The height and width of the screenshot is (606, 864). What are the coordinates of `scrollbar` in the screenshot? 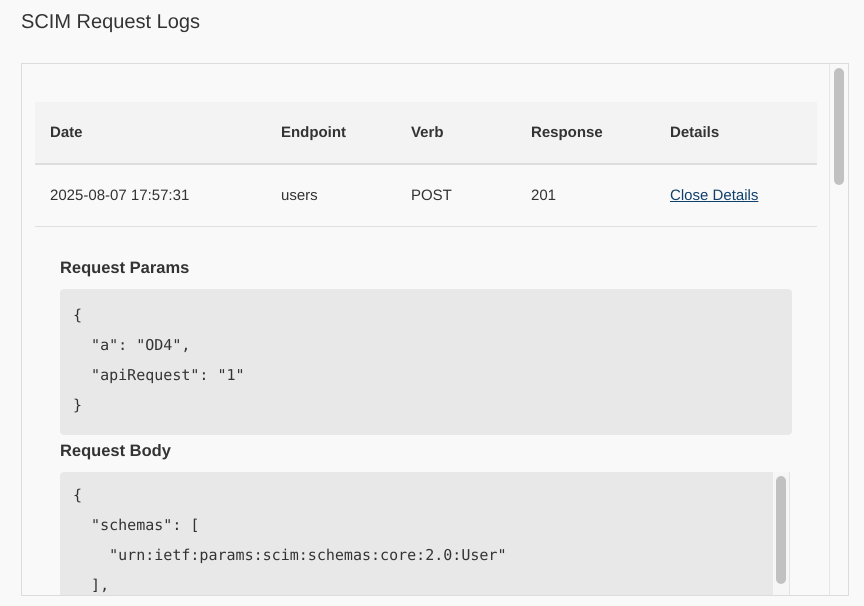 It's located at (781, 533).